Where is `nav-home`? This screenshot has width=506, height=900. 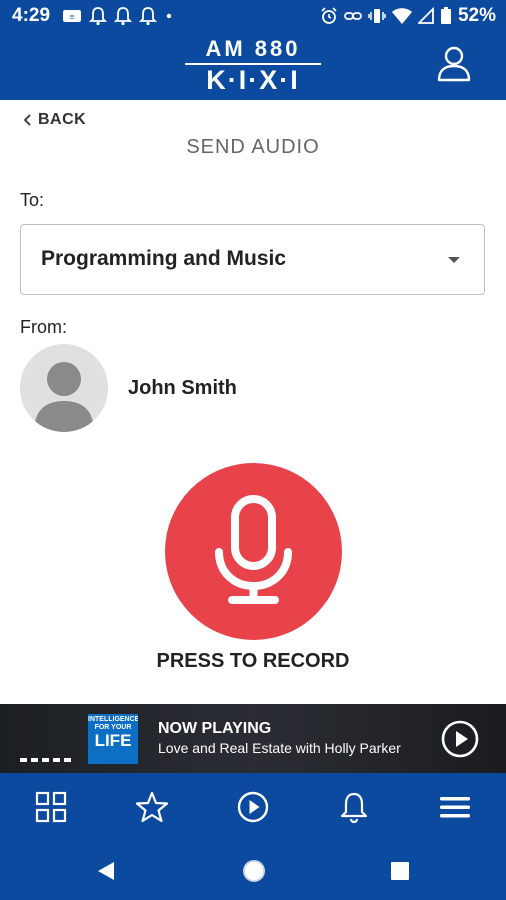
nav-home is located at coordinates (51, 807).